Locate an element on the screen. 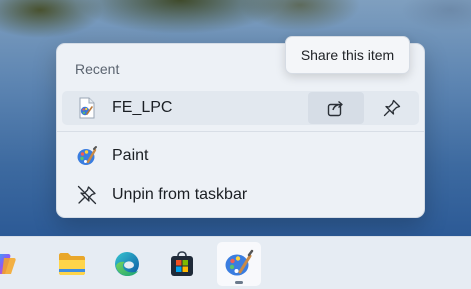 The image size is (471, 289). taskbar-app-file-explorer is located at coordinates (72, 264).